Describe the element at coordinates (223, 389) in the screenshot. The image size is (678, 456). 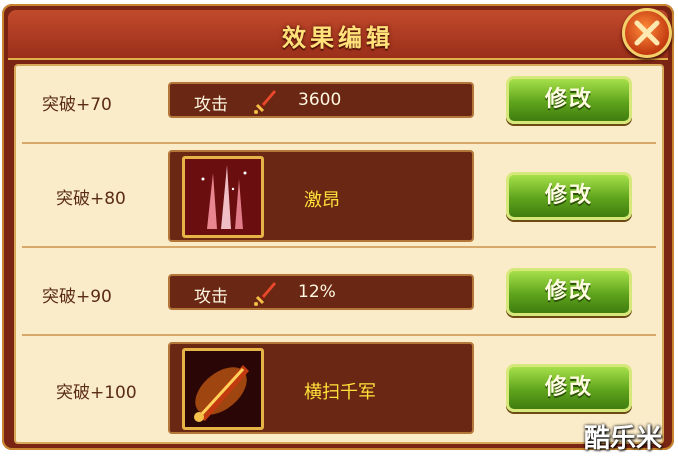
I see `flaming-sword-skill-icon` at that location.